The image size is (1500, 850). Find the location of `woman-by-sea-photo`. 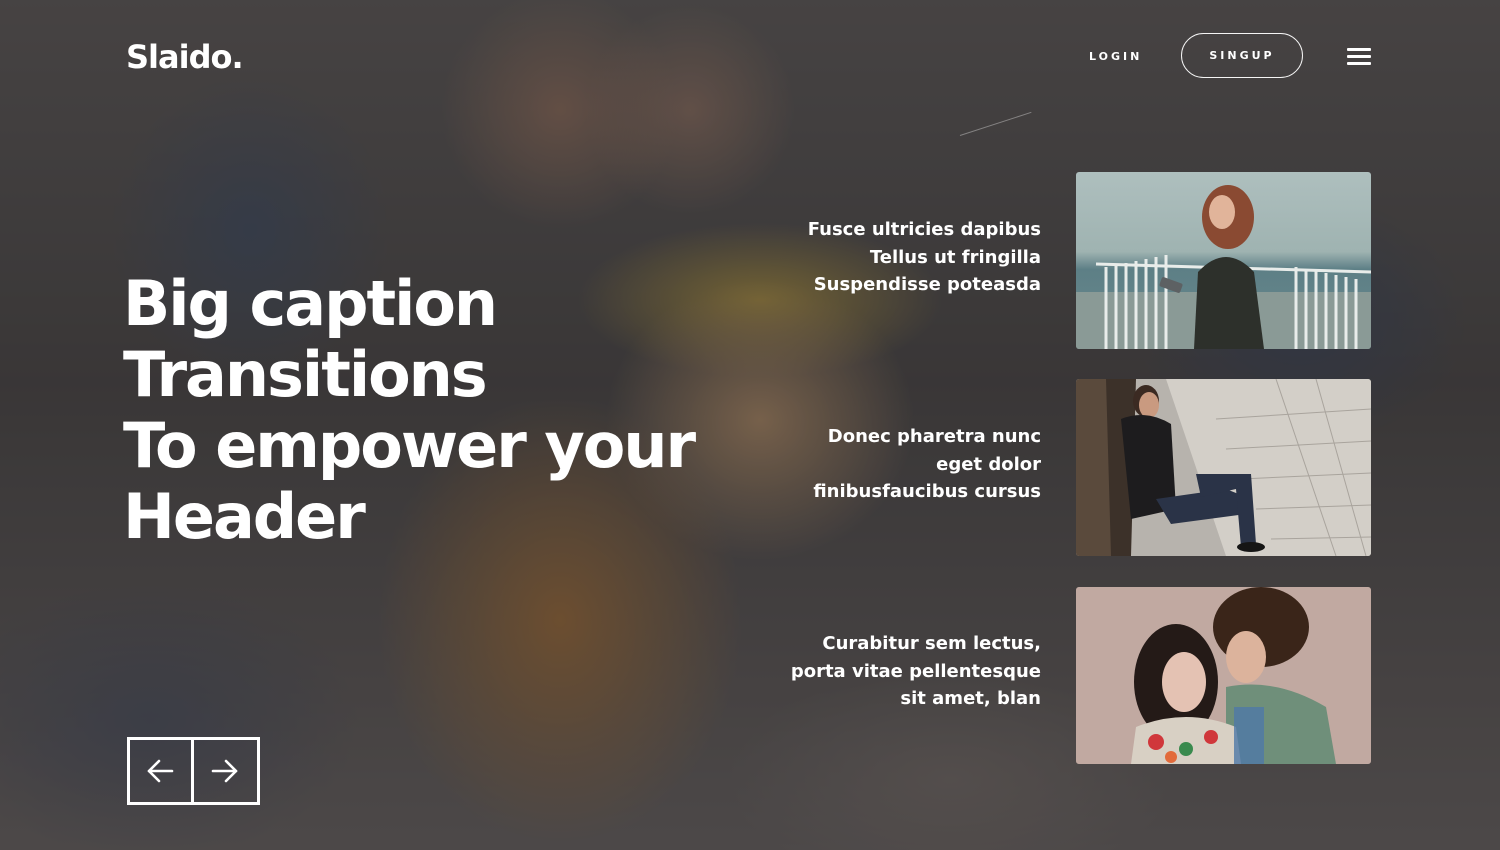

woman-by-sea-photo is located at coordinates (1223, 260).